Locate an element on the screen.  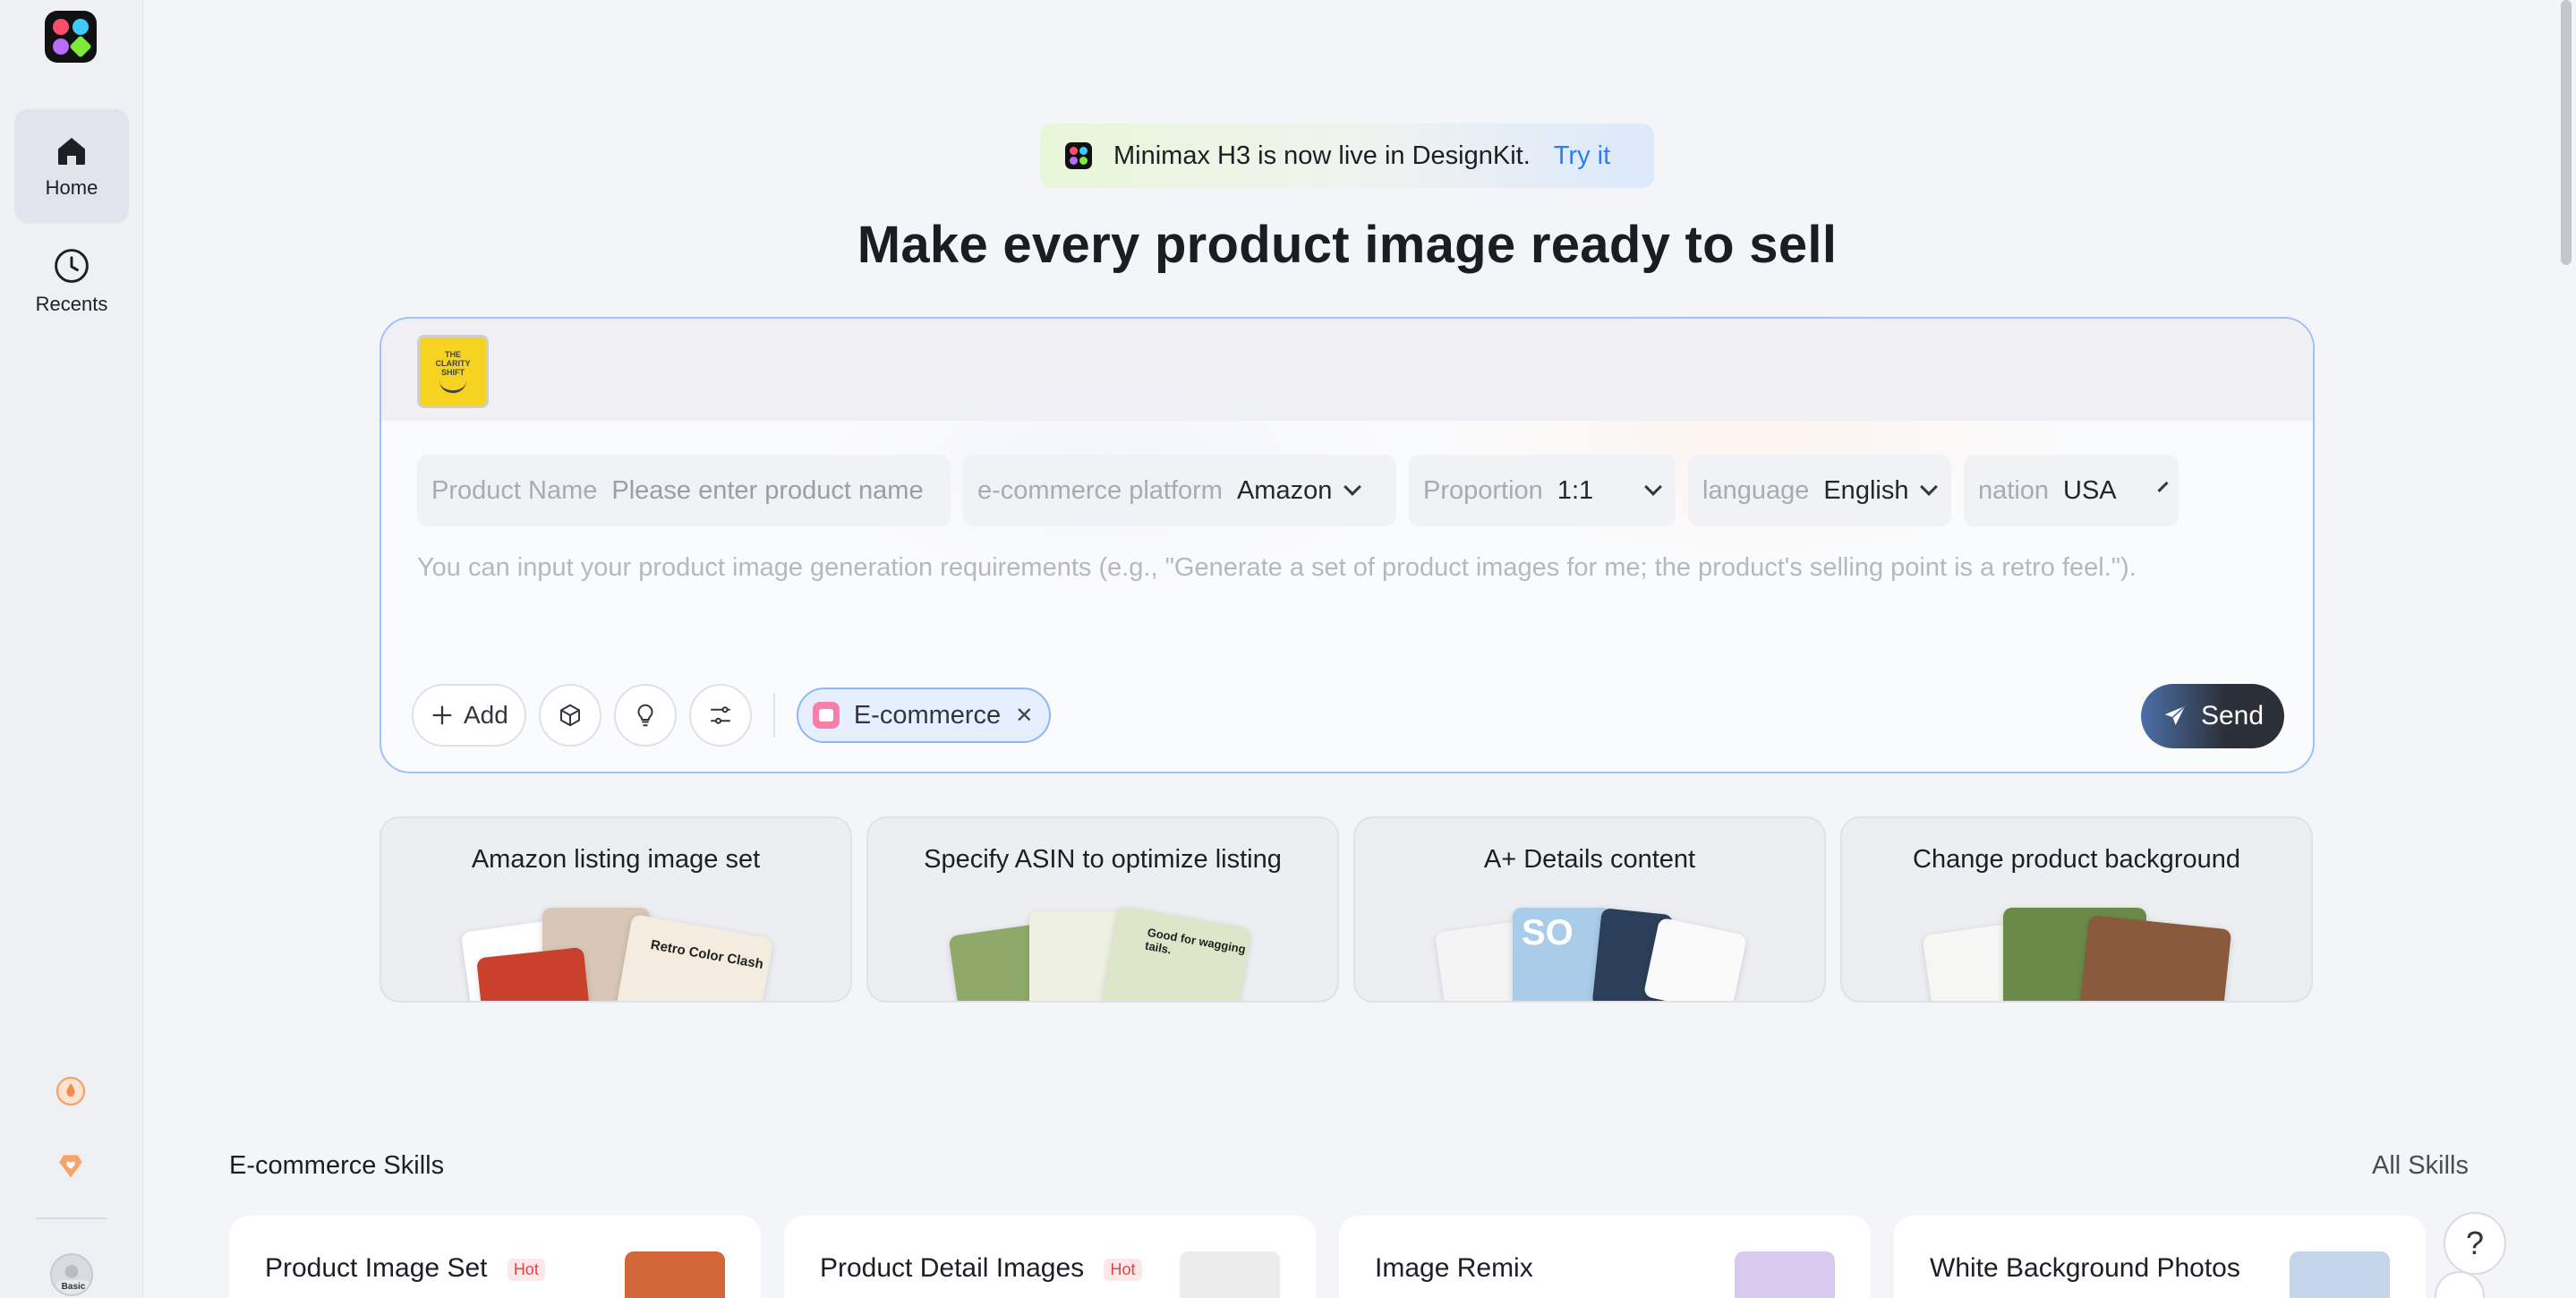
home-icon is located at coordinates (71, 152).